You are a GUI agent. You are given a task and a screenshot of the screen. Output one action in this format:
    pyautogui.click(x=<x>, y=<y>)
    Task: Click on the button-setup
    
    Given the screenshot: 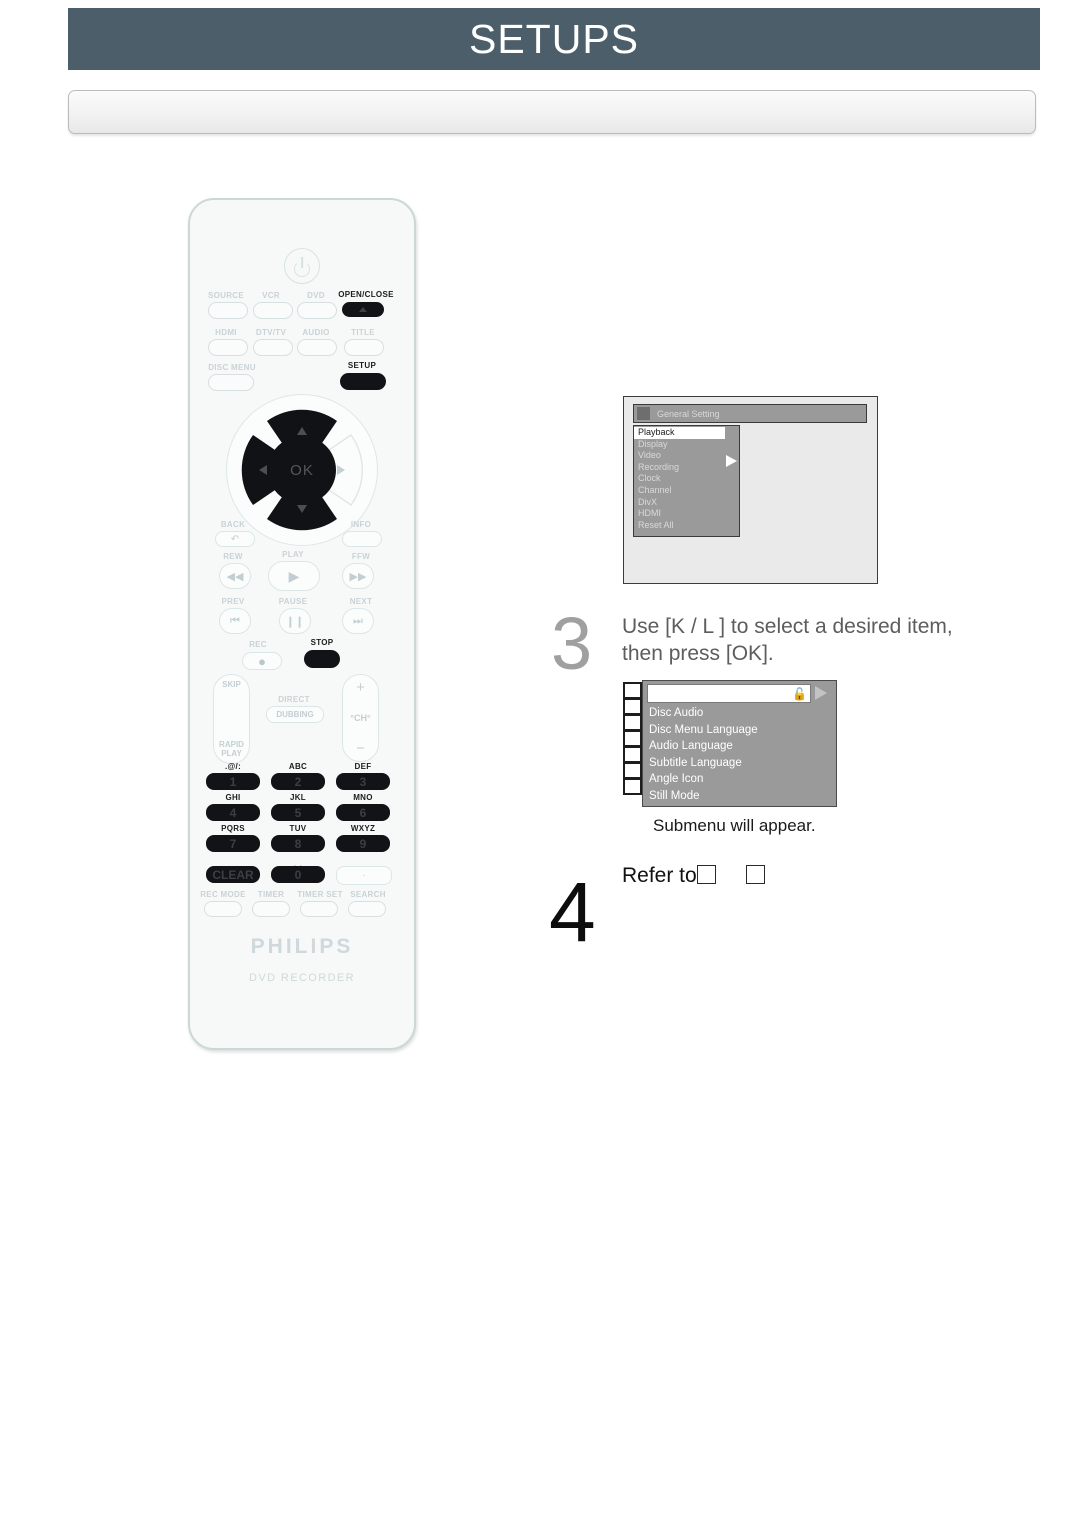 What is the action you would take?
    pyautogui.click(x=363, y=381)
    